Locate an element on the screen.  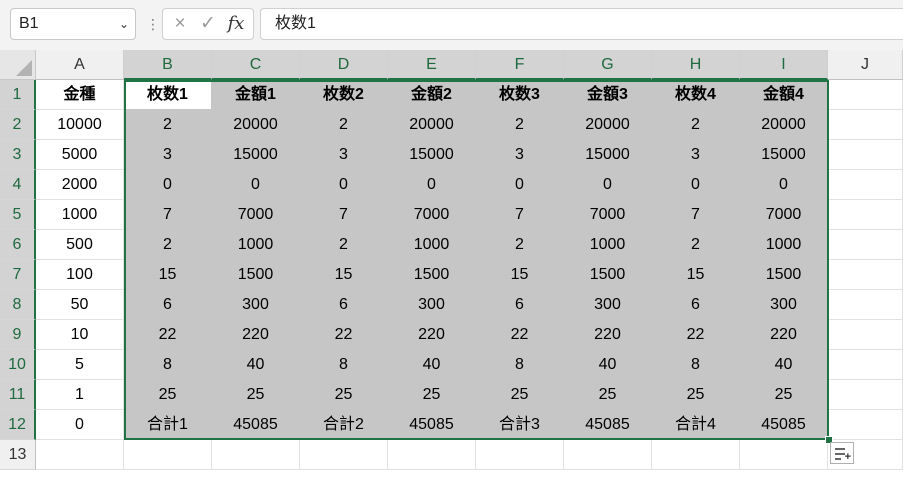
cell-h9: 22 is located at coordinates (696, 335).